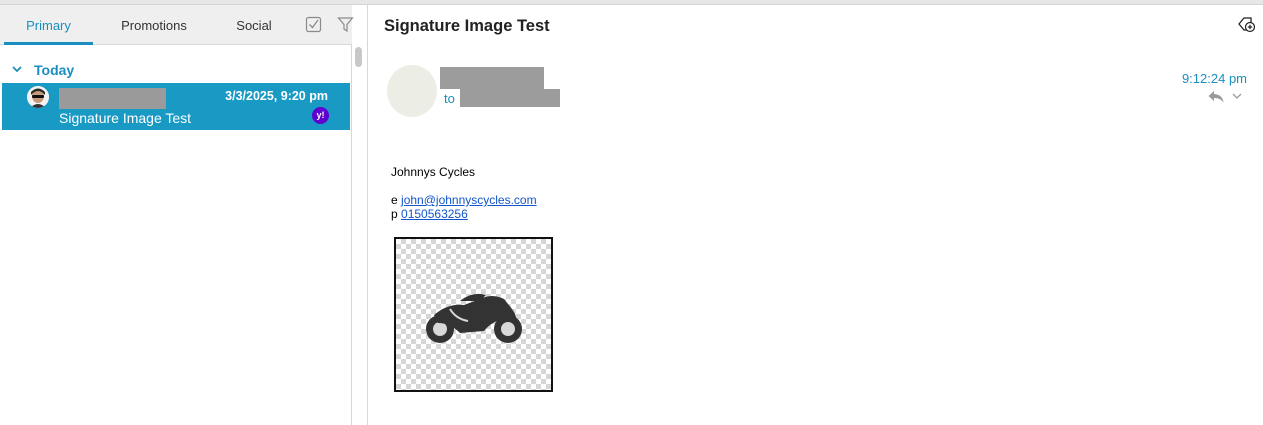 The image size is (1263, 425). What do you see at coordinates (17, 69) in the screenshot?
I see `chevron-down-icon` at bounding box center [17, 69].